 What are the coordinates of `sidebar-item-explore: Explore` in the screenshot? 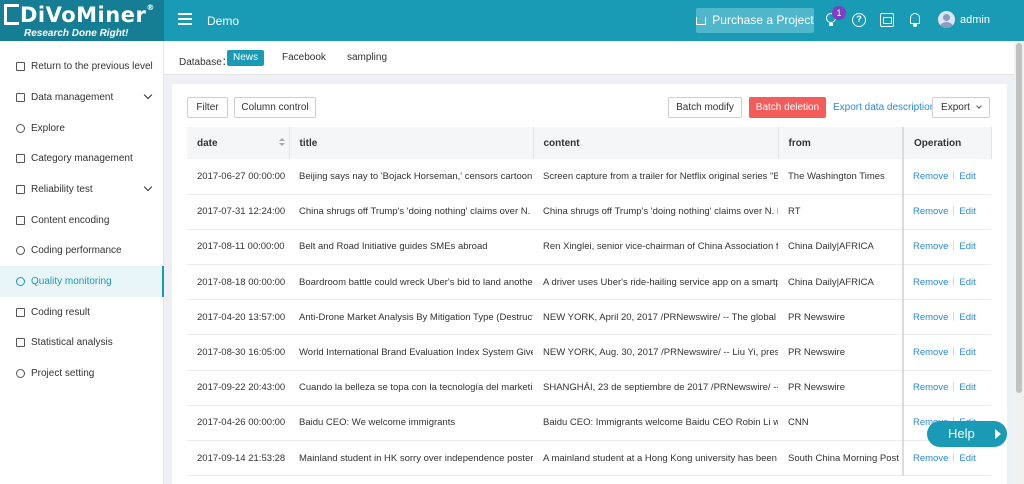 It's located at (82, 128).